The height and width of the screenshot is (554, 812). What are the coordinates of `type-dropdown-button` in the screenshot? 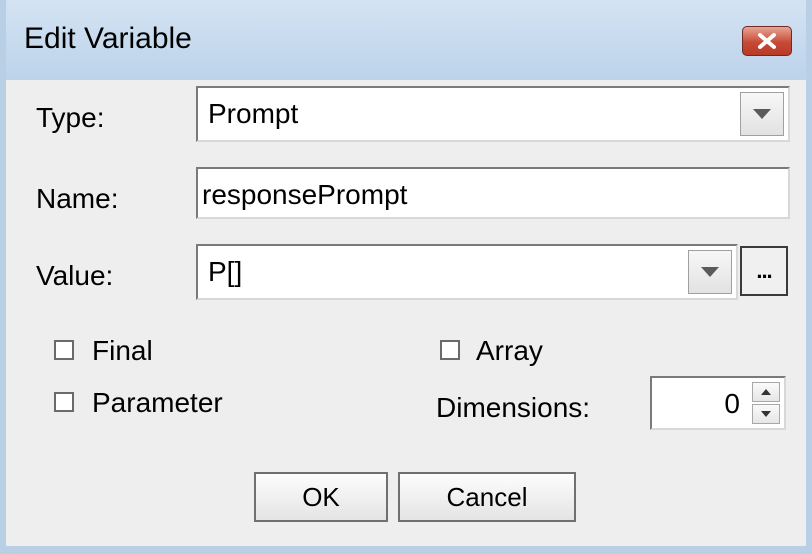 It's located at (762, 114).